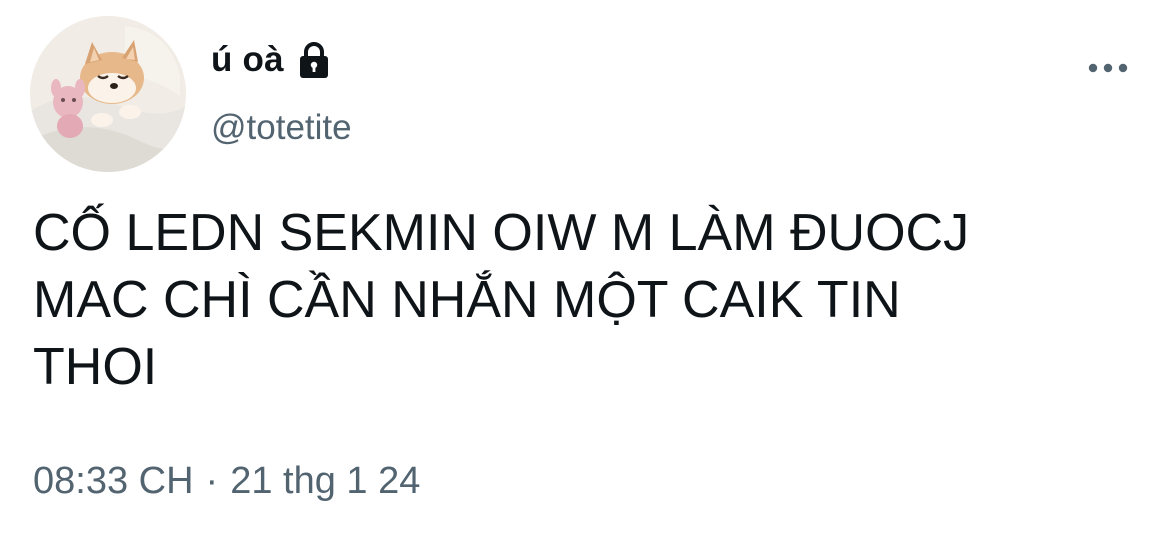 The image size is (1170, 541). Describe the element at coordinates (1108, 68) in the screenshot. I see `more-horizontal-icon` at that location.